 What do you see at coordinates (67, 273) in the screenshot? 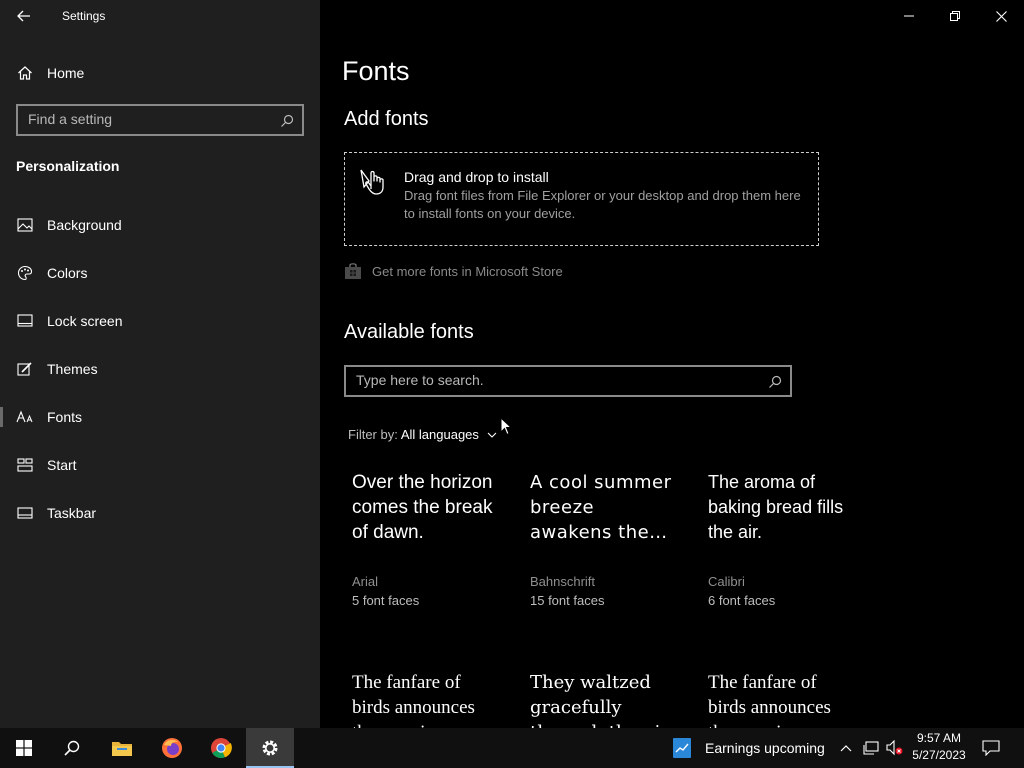
I see `sidebar-item-label: Colors` at bounding box center [67, 273].